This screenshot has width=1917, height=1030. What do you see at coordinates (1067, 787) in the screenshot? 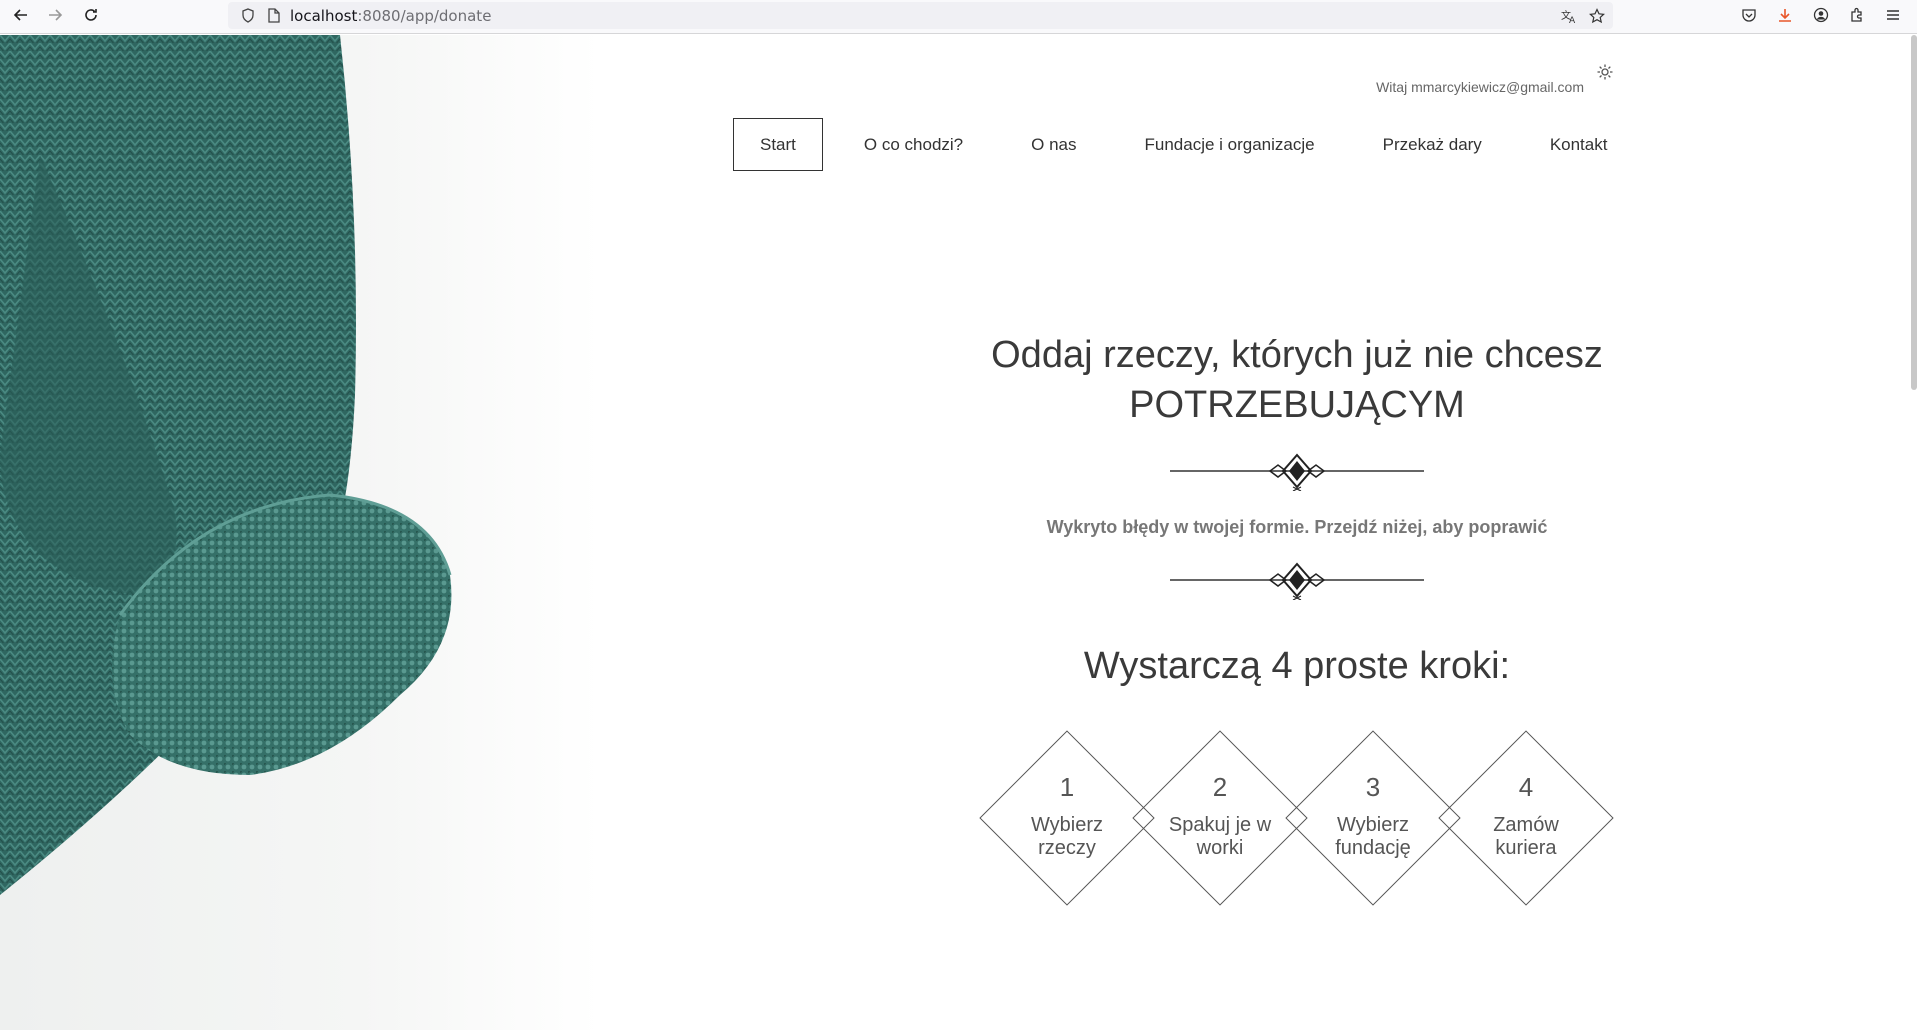
I see `step-number: 1` at bounding box center [1067, 787].